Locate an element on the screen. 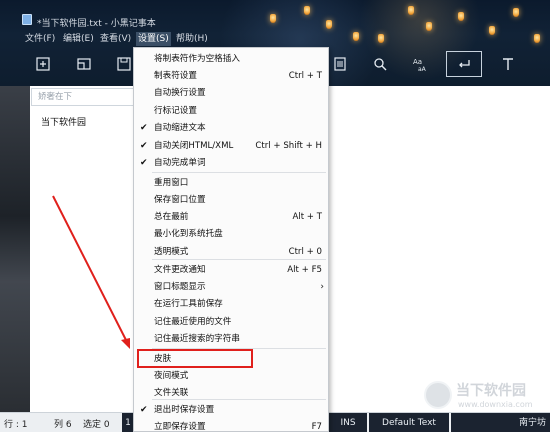 The height and width of the screenshot is (432, 550). status-ins: INS is located at coordinates (348, 422).